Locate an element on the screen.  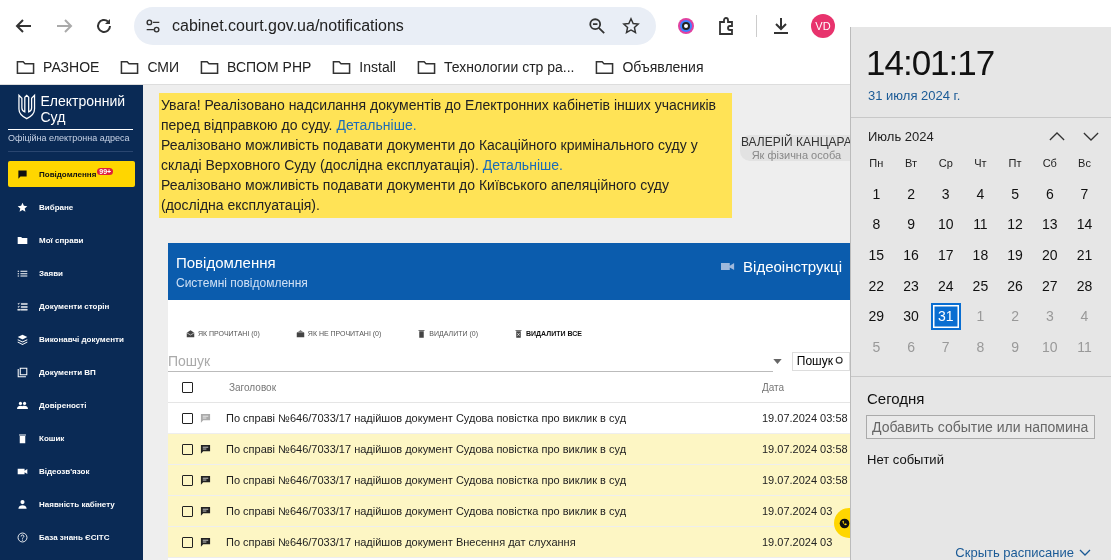
sidebar-item: Вибране is located at coordinates (71, 207).